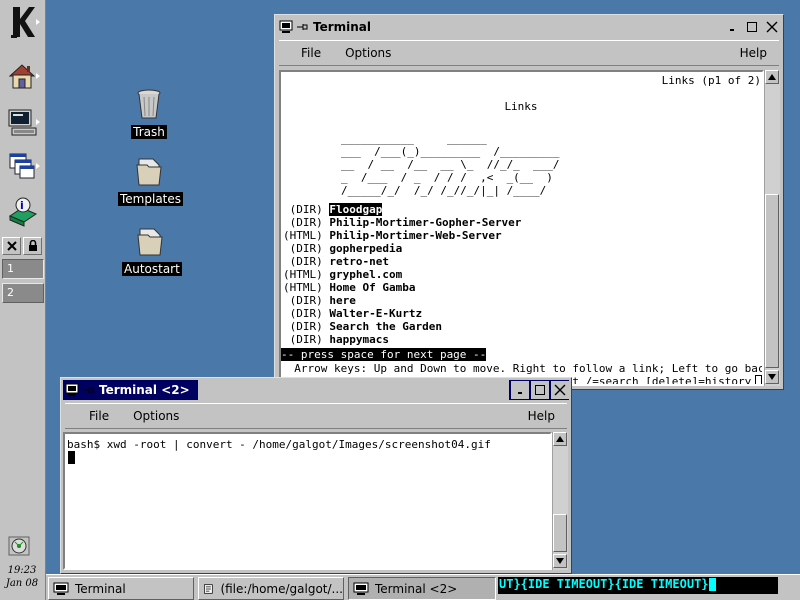 Image resolution: width=800 pixels, height=600 pixels. What do you see at coordinates (376, 313) in the screenshot?
I see `link-name: Walter-E-Kurtz` at bounding box center [376, 313].